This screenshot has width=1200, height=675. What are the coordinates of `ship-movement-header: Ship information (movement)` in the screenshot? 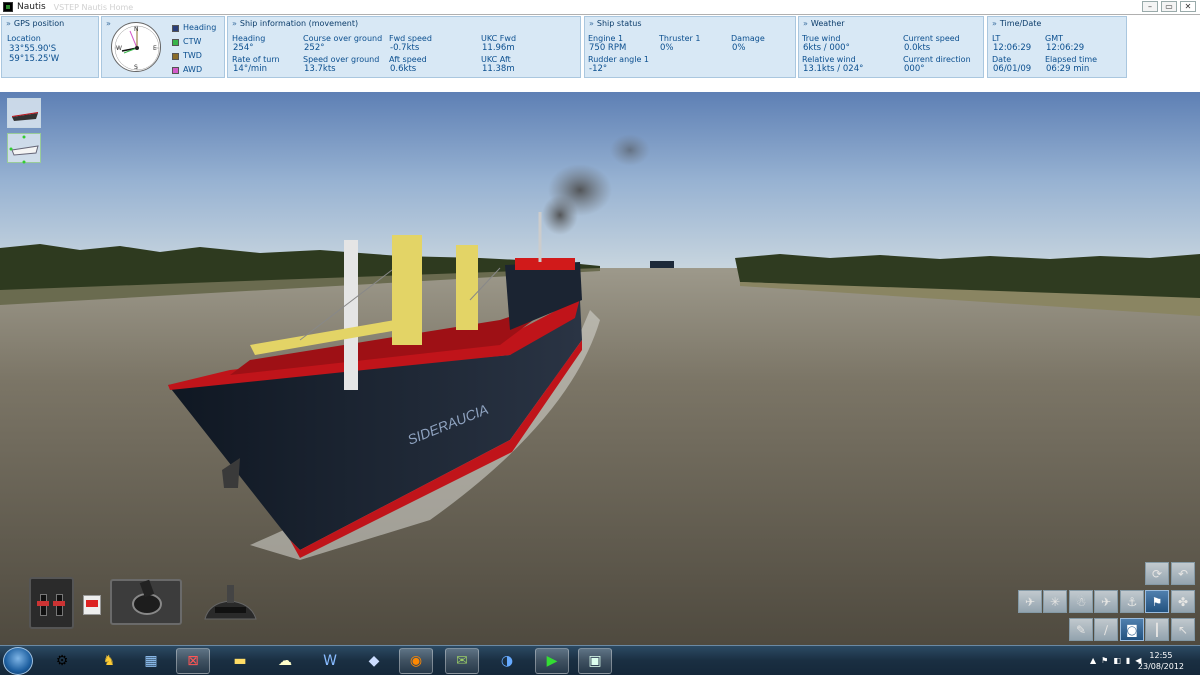 It's located at (299, 23).